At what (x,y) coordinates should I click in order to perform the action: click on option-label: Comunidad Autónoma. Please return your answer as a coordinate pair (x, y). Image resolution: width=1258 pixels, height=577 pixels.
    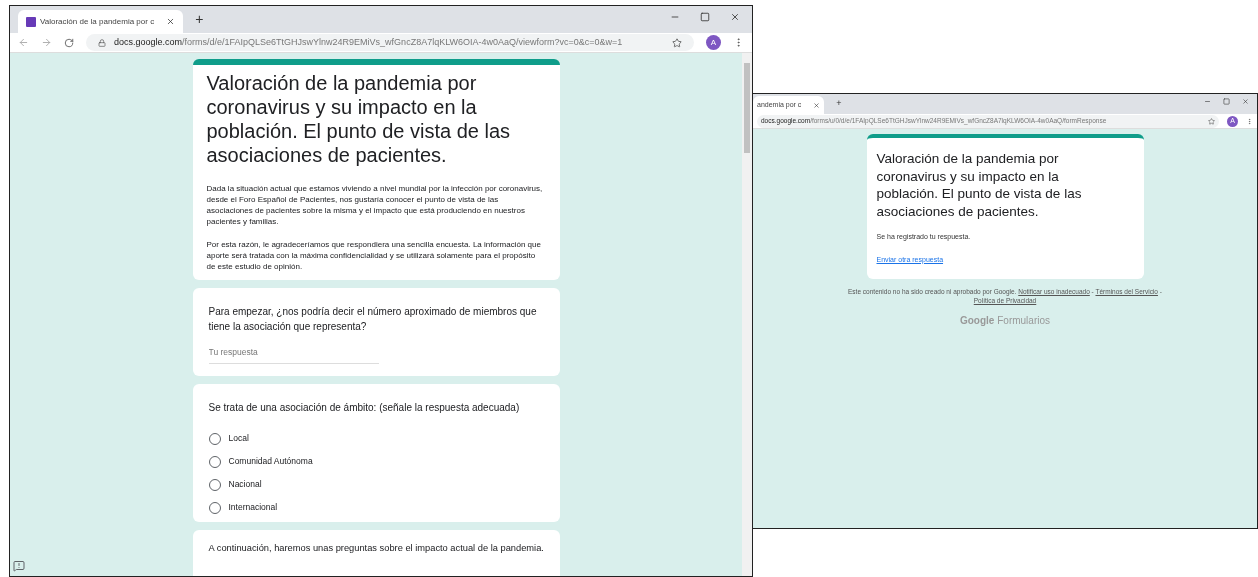
    Looking at the image, I should click on (270, 461).